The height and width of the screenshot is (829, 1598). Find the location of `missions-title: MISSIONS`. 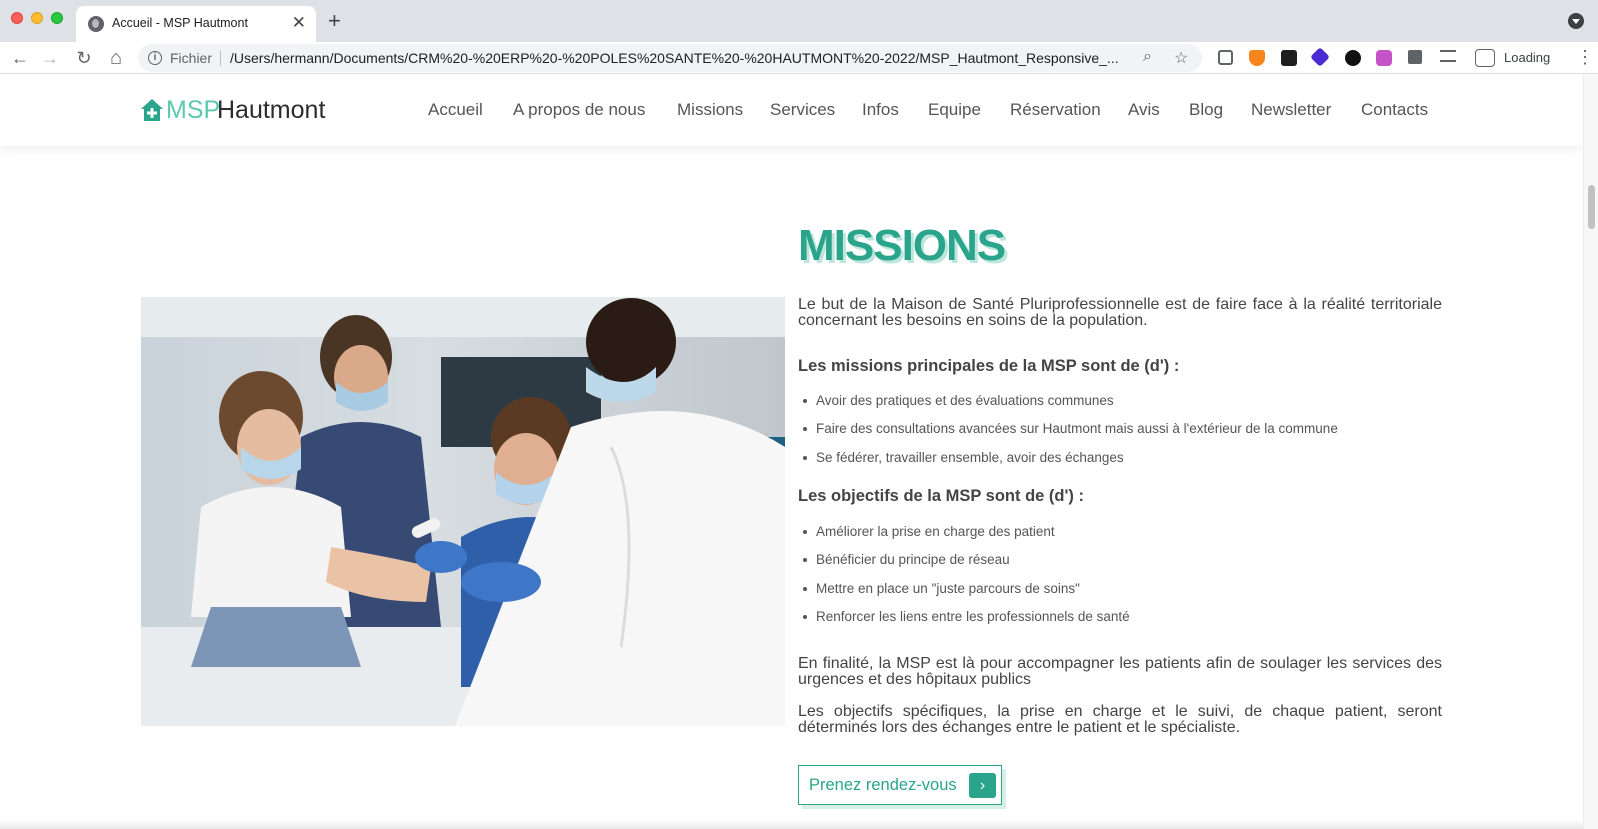

missions-title: MISSIONS is located at coordinates (902, 245).